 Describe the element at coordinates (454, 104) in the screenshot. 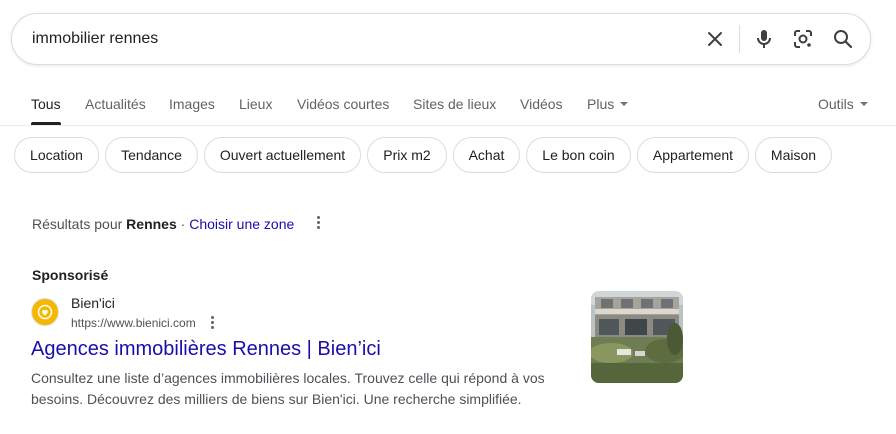

I see `tab-sites-de-lieux: Sites de lieux` at that location.